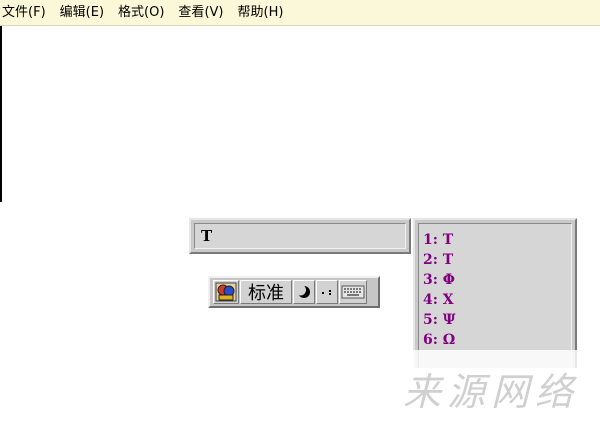 The image size is (600, 426). I want to click on ime-status-bar: 标准, so click(294, 292).